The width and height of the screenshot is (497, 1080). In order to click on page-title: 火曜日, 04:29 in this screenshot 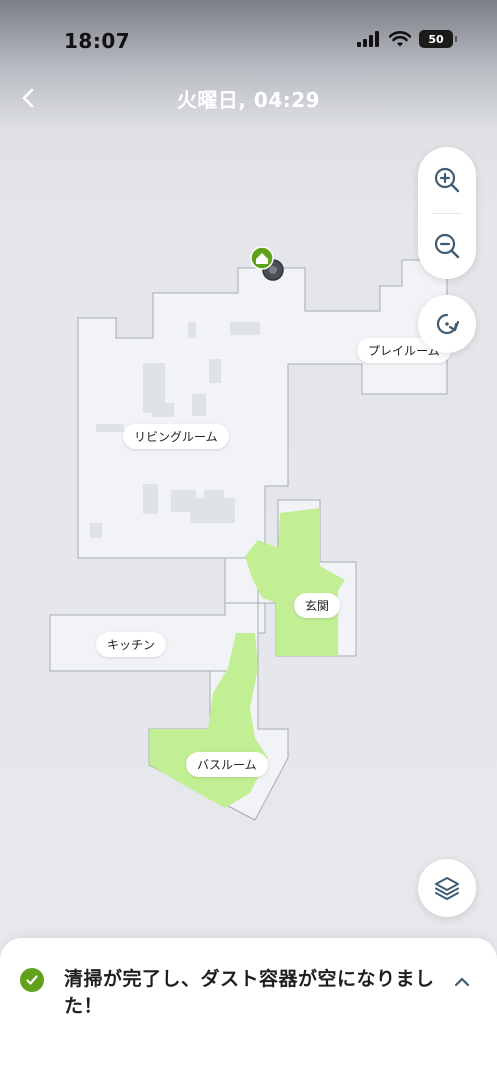, I will do `click(248, 100)`.